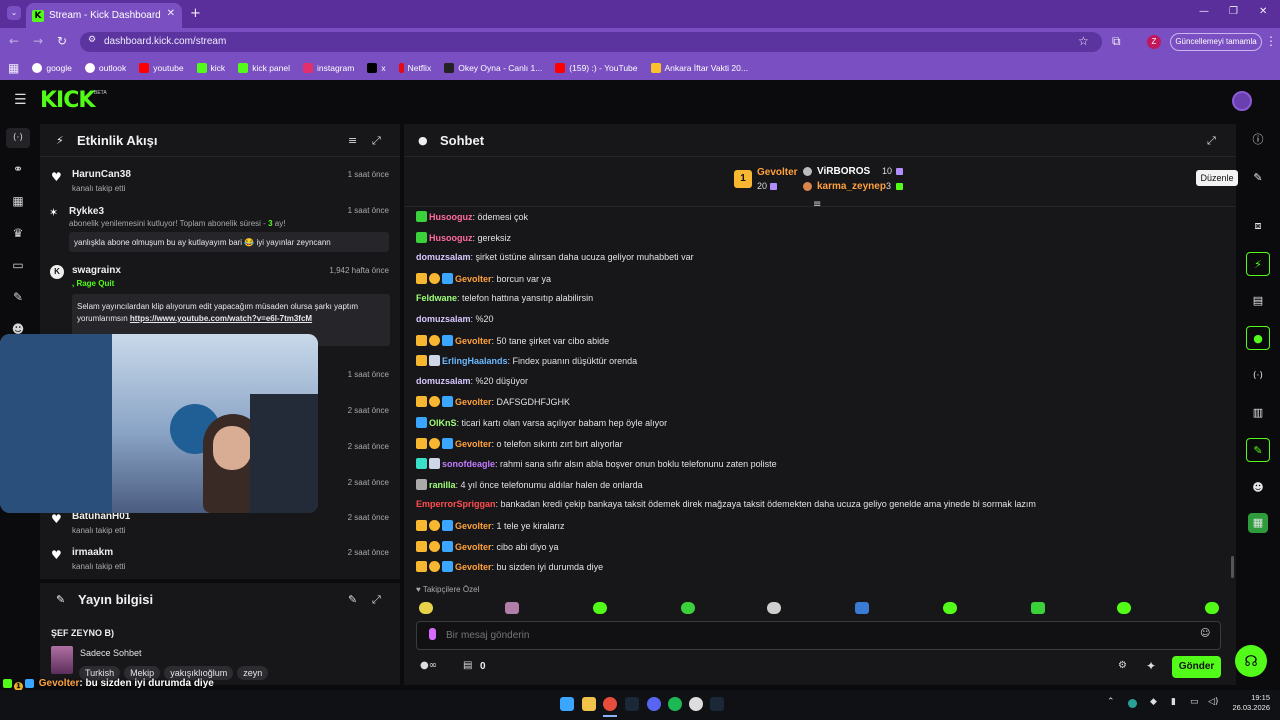  What do you see at coordinates (1263, 11) in the screenshot?
I see `close-window-icon: ✕` at bounding box center [1263, 11].